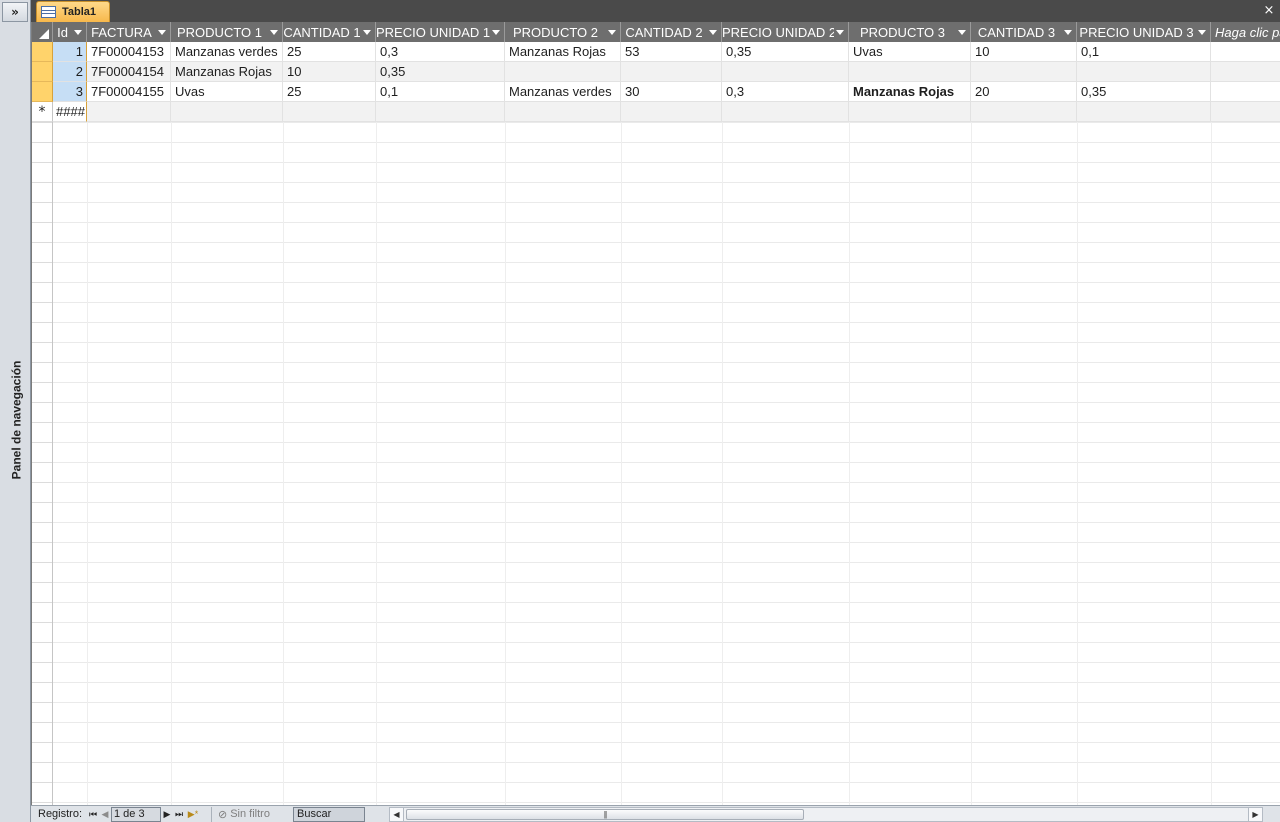 The image size is (1280, 822). Describe the element at coordinates (440, 32) in the screenshot. I see `column-header: PRECIO UNIDAD 1` at that location.